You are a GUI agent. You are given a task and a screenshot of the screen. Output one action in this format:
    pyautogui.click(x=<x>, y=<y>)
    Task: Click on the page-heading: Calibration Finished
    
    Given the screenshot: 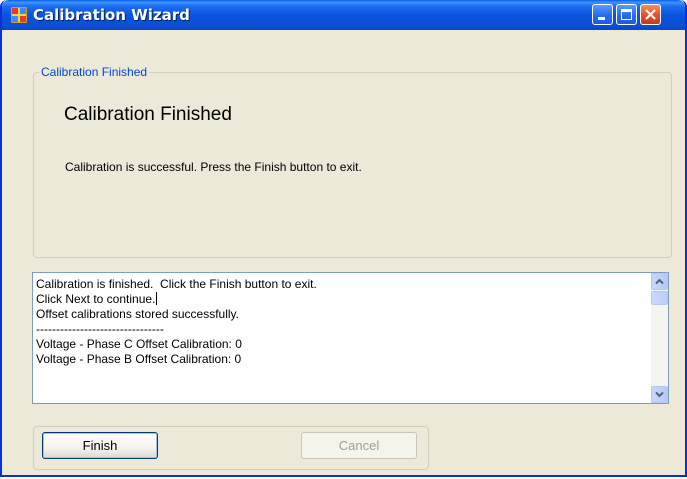 What is the action you would take?
    pyautogui.click(x=148, y=114)
    